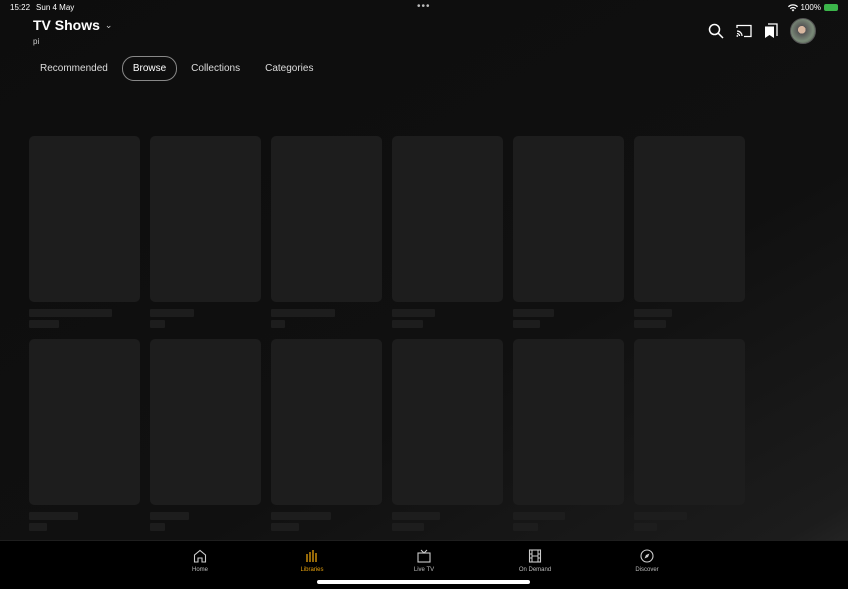 Image resolution: width=848 pixels, height=589 pixels. Describe the element at coordinates (74, 68) in the screenshot. I see `tab-recommended: Recommended` at that location.